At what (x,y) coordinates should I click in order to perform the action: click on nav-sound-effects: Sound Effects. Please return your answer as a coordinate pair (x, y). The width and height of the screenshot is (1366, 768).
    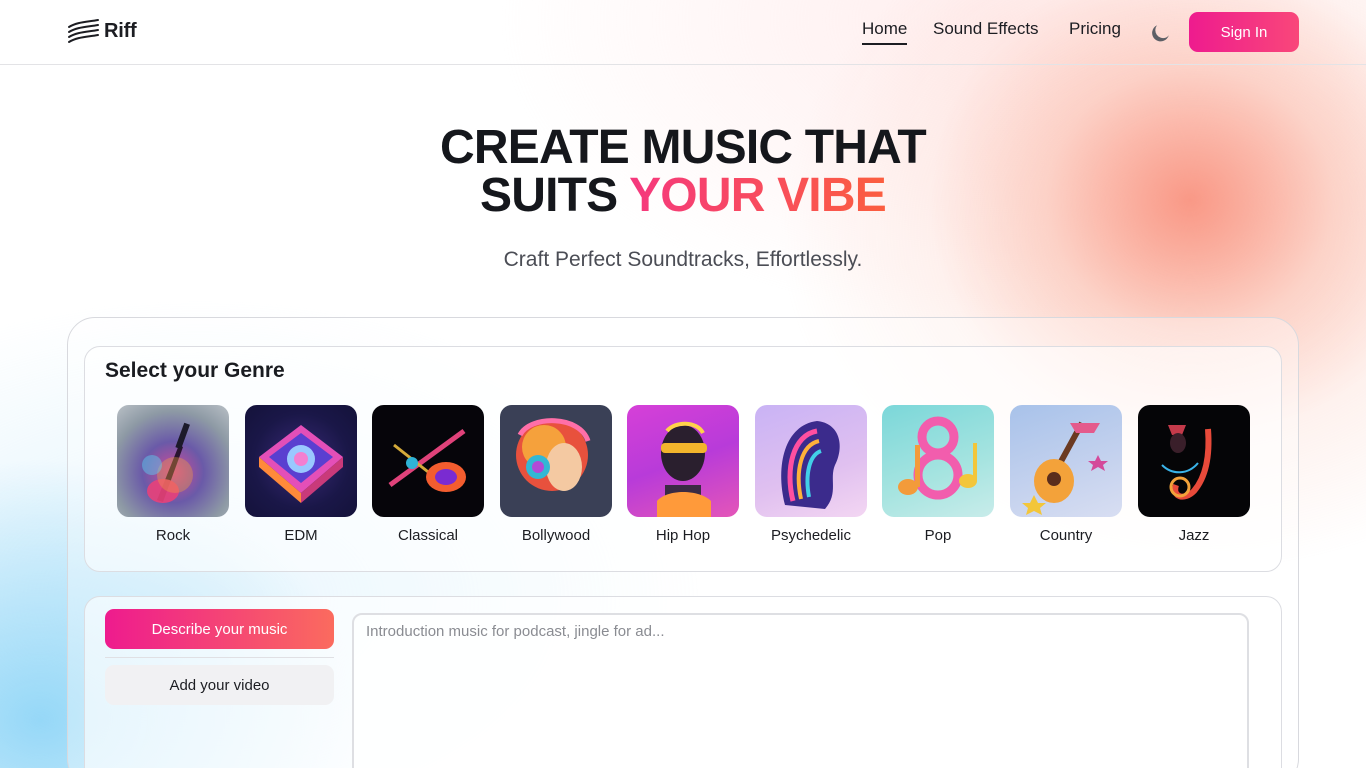
    Looking at the image, I should click on (986, 29).